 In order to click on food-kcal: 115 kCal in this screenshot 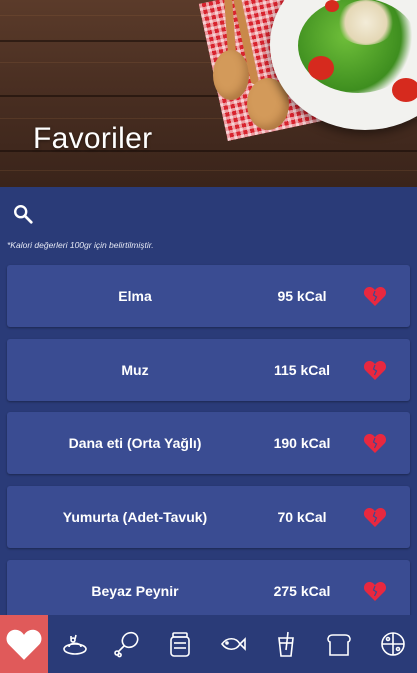, I will do `click(302, 370)`.